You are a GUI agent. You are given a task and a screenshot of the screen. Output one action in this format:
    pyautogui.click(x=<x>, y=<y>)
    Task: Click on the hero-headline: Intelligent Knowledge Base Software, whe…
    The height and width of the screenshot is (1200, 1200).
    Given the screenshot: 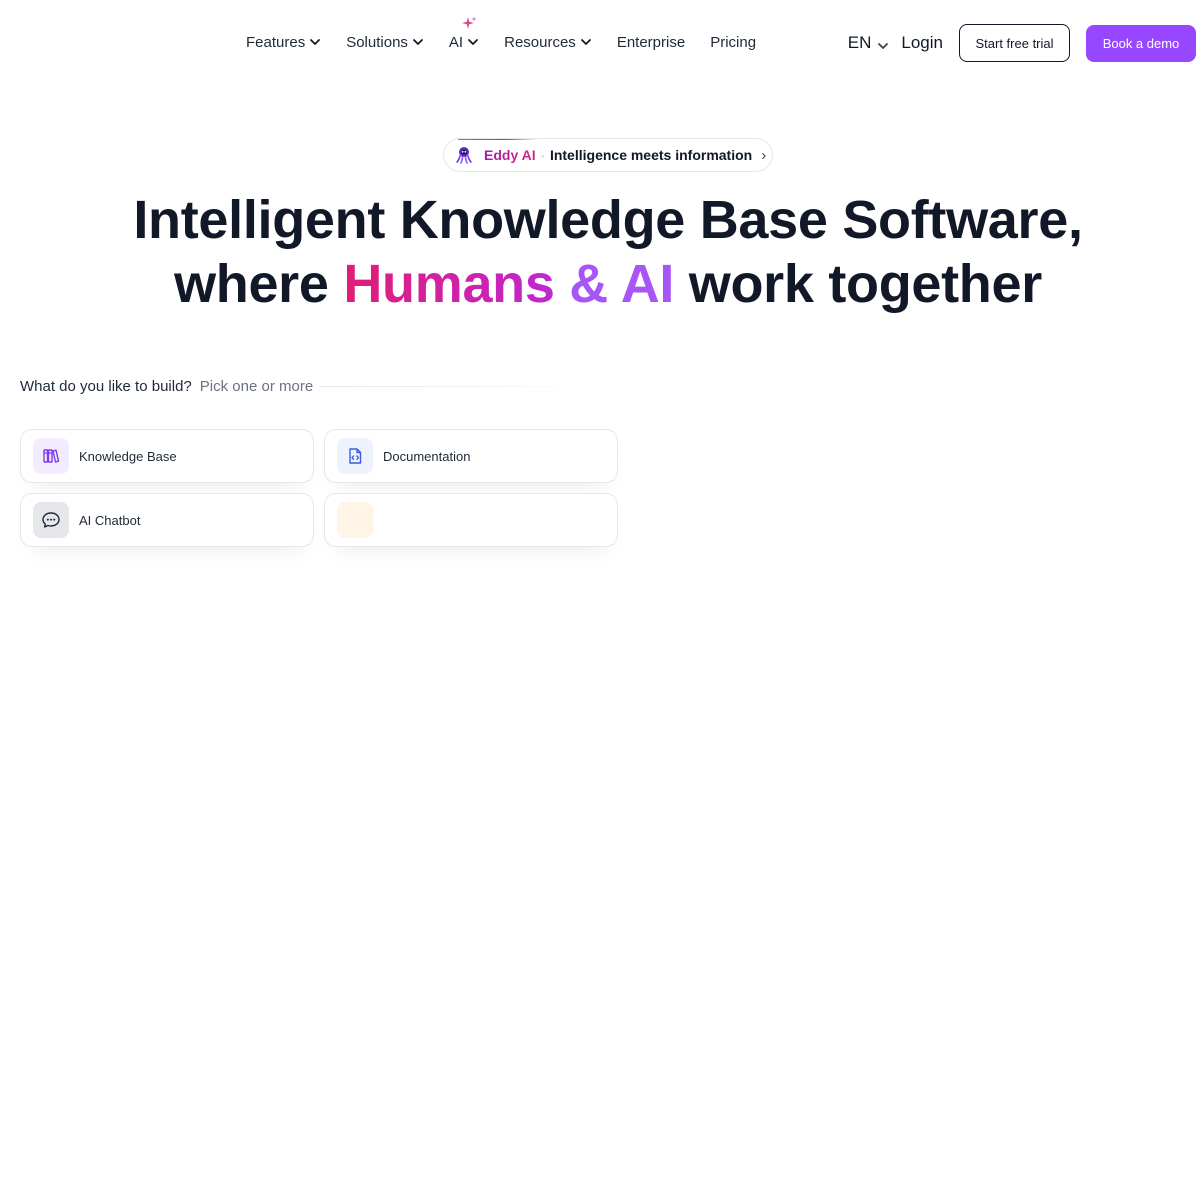 What is the action you would take?
    pyautogui.click(x=600, y=252)
    